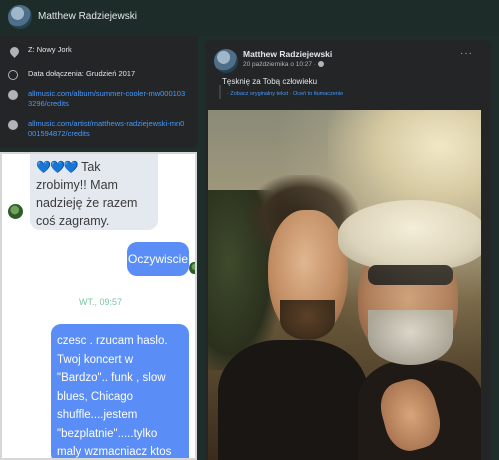 The width and height of the screenshot is (499, 460). Describe the element at coordinates (321, 64) in the screenshot. I see `audience-globe-icon` at that location.